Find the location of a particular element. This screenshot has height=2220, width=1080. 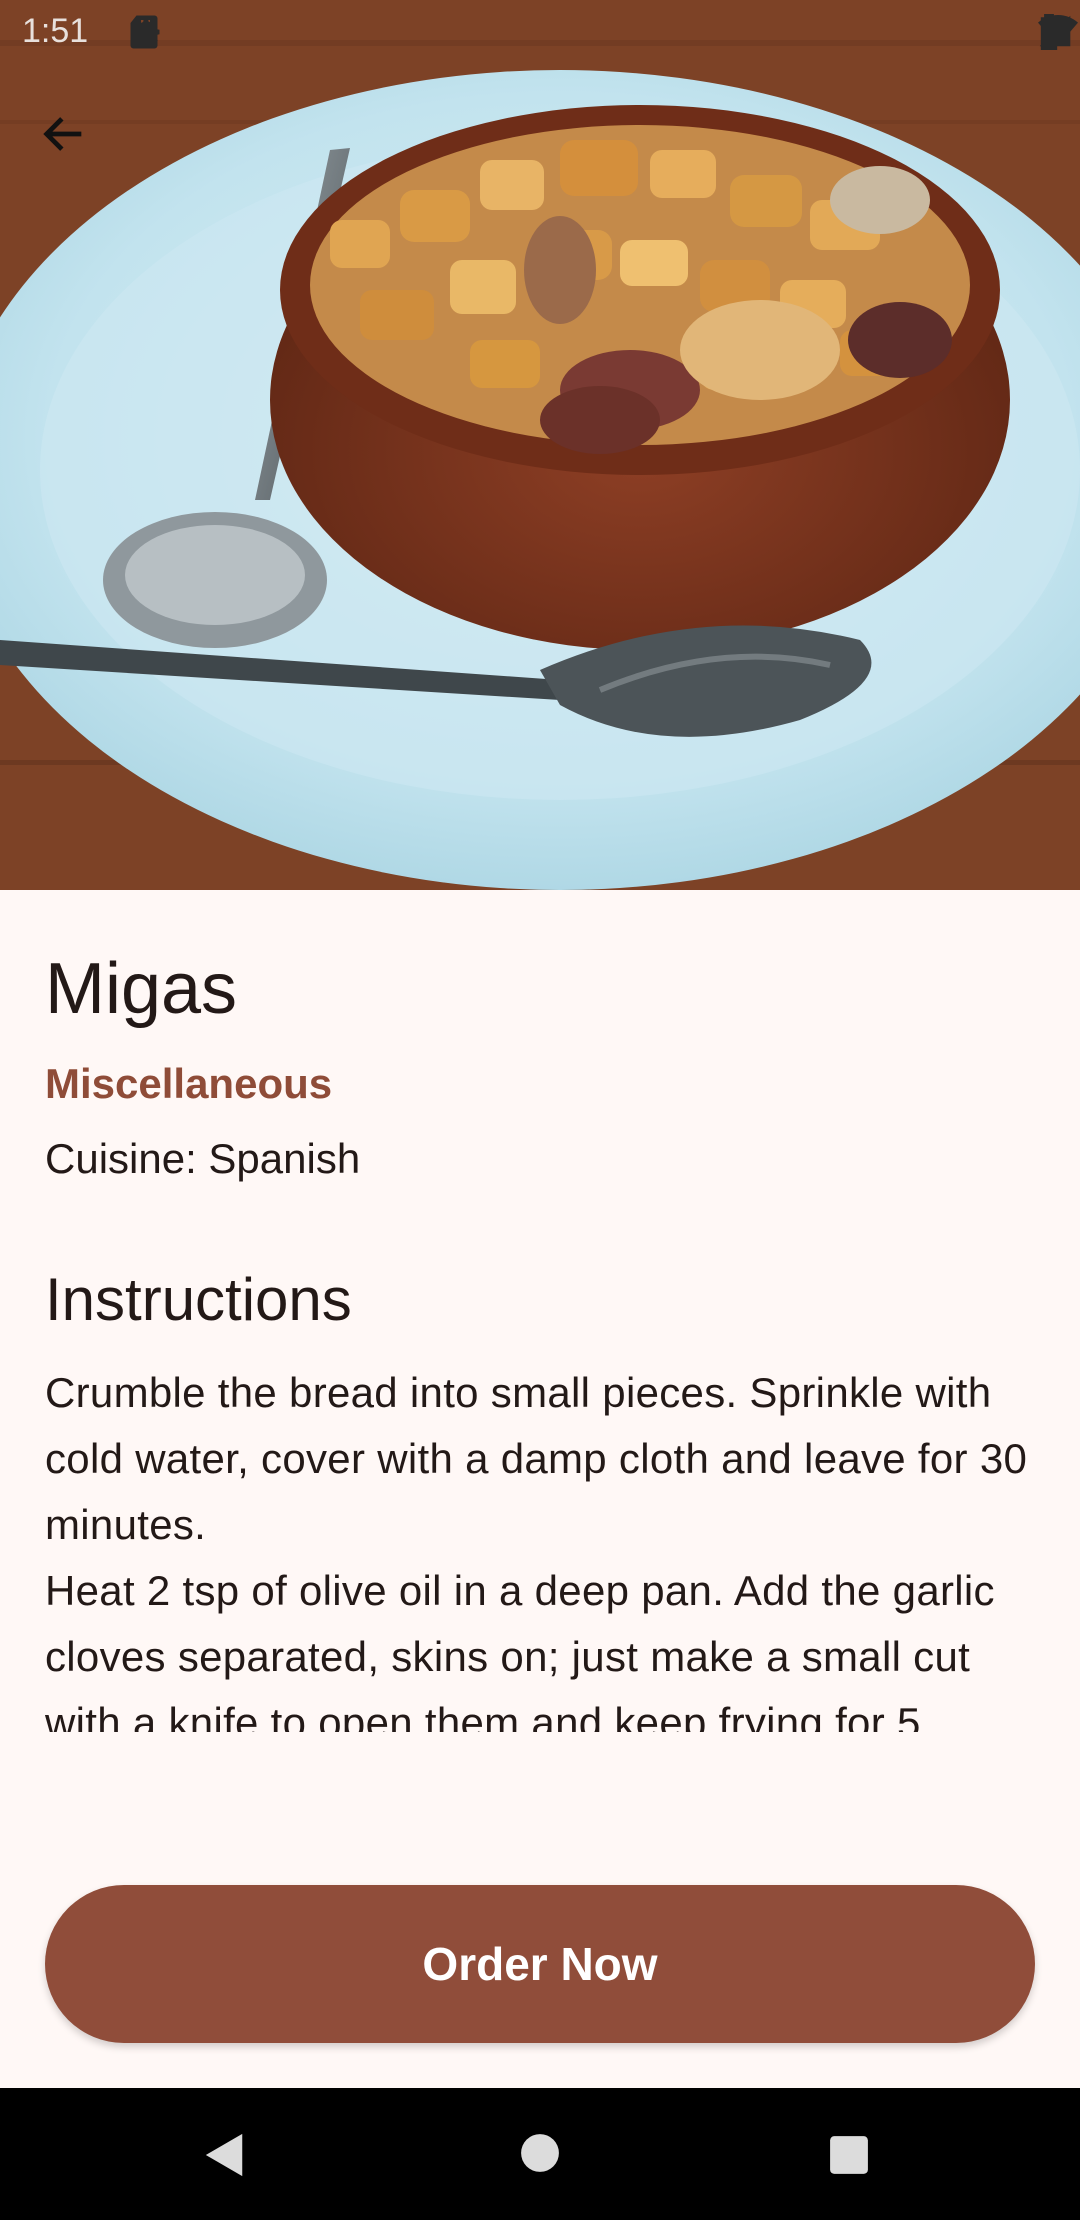

back-button is located at coordinates (78, 148).